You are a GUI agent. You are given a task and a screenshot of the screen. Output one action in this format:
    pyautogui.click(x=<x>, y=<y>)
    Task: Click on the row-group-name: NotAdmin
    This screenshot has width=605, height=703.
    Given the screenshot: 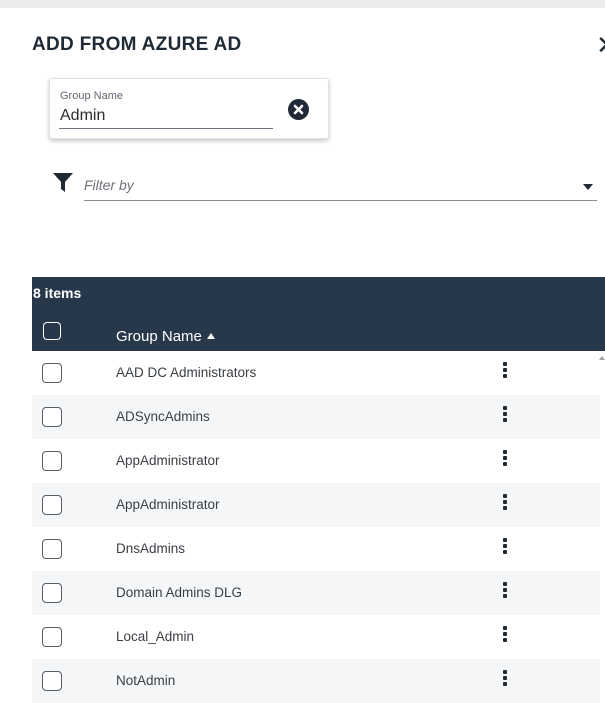 What is the action you would take?
    pyautogui.click(x=146, y=680)
    